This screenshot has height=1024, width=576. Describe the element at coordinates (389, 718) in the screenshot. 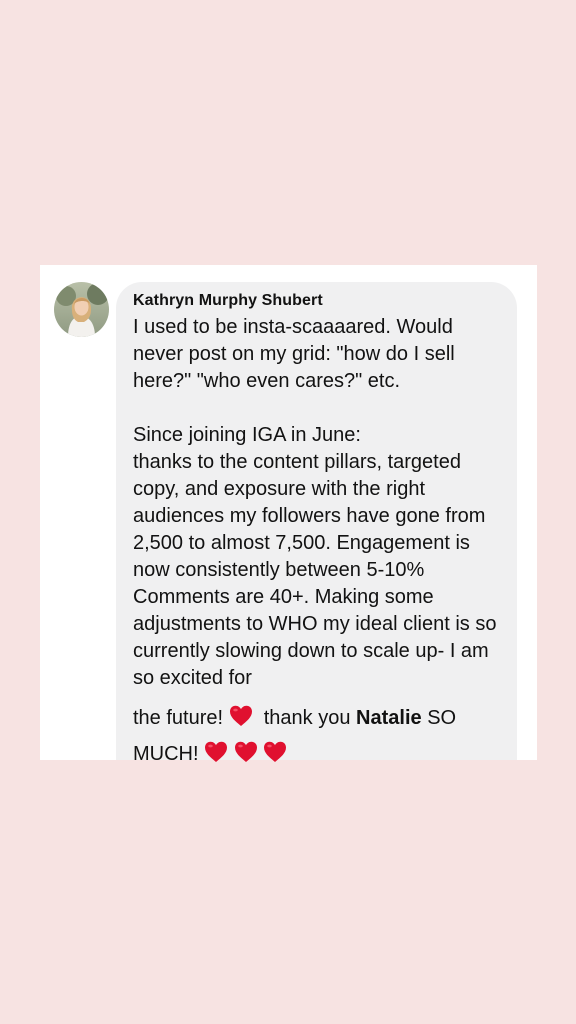

I see `mention-link: Natalie` at that location.